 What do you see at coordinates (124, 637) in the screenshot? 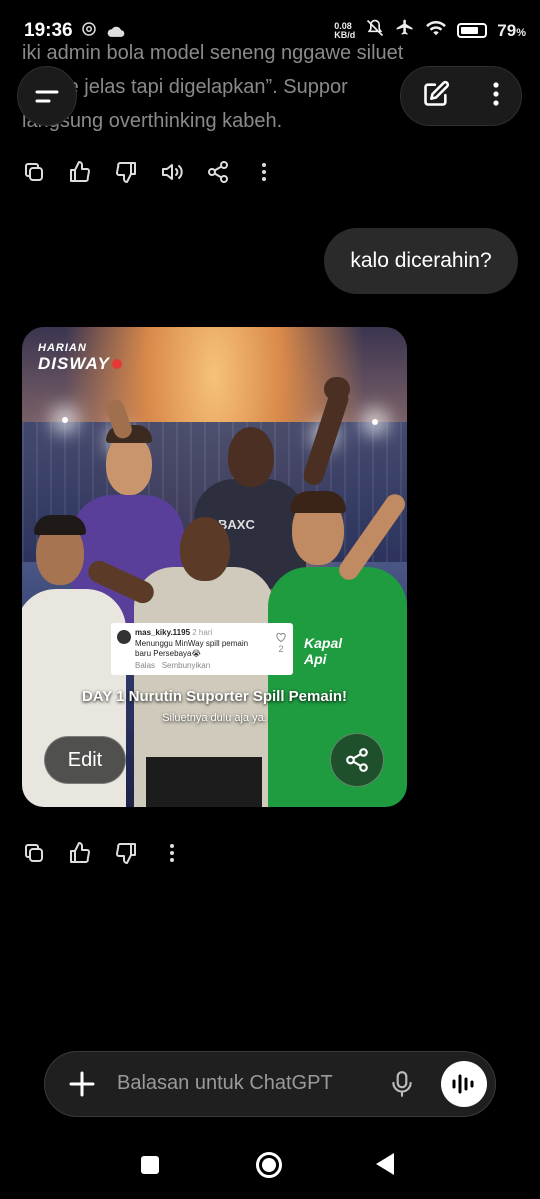
I see `avatar` at bounding box center [124, 637].